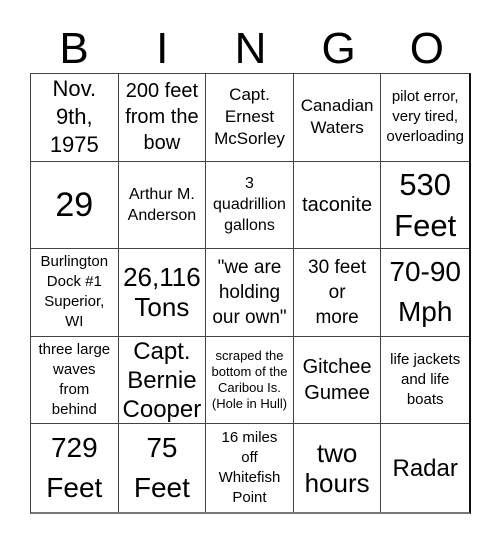 The image size is (500, 544). I want to click on bingo-cell: Radar, so click(425, 468).